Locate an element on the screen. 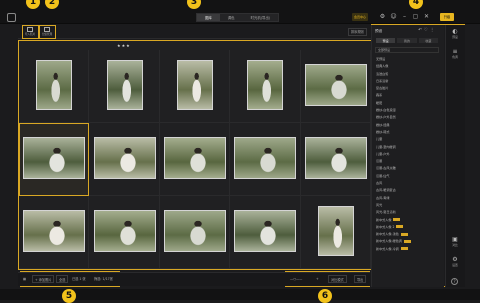 The height and width of the screenshot is (303, 480). preset-item: 复古胶片 is located at coordinates (407, 88).